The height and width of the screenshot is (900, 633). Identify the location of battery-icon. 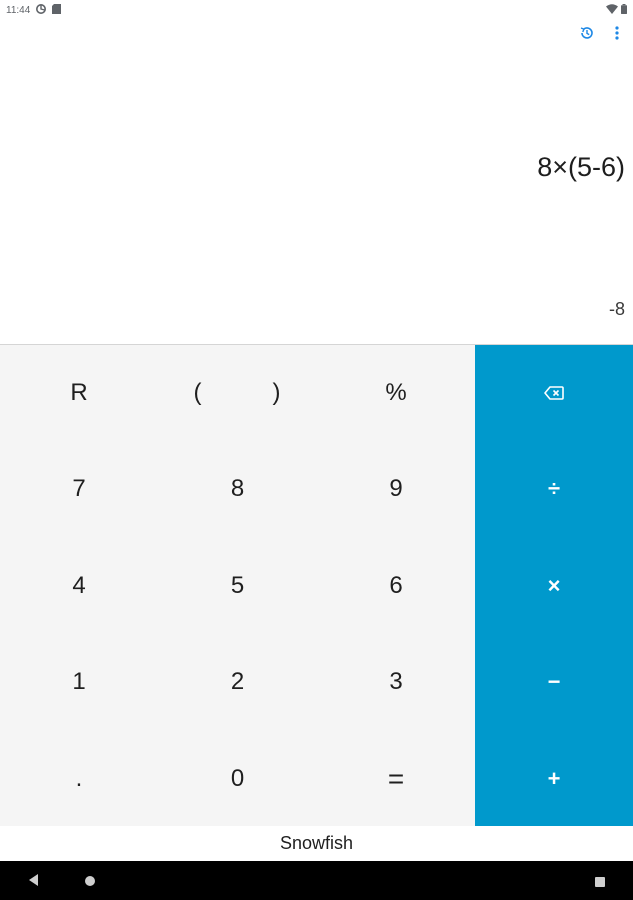
(624, 10).